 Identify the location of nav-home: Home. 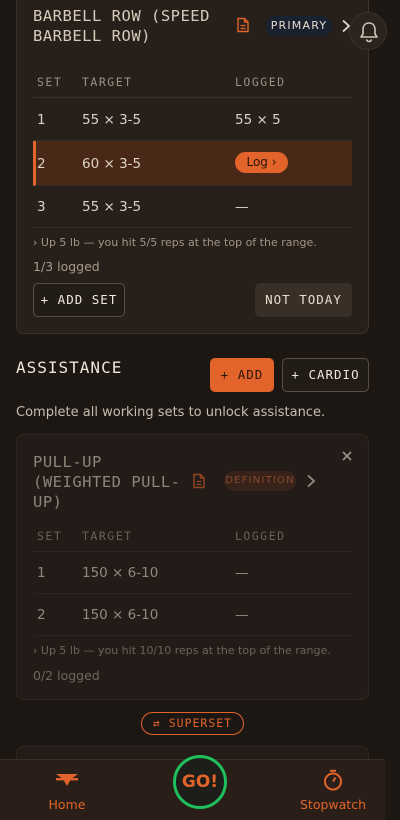
(67, 790).